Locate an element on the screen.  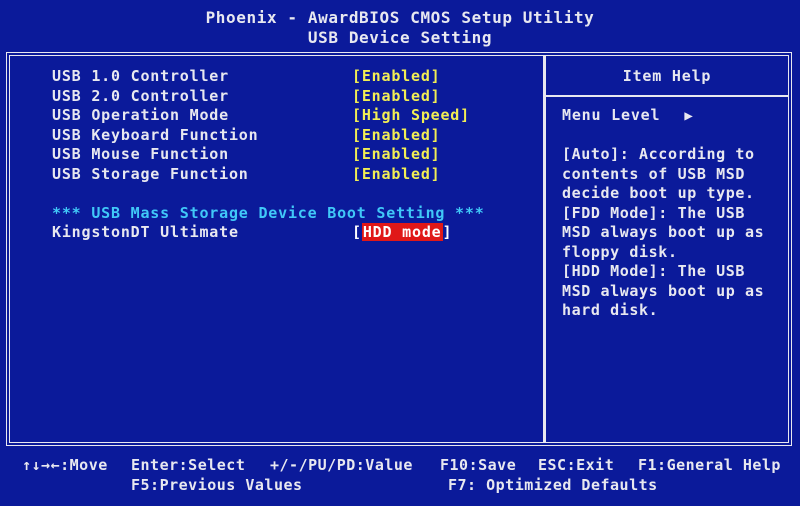
setting-label: USB Mouse Function is located at coordinates (140, 154).